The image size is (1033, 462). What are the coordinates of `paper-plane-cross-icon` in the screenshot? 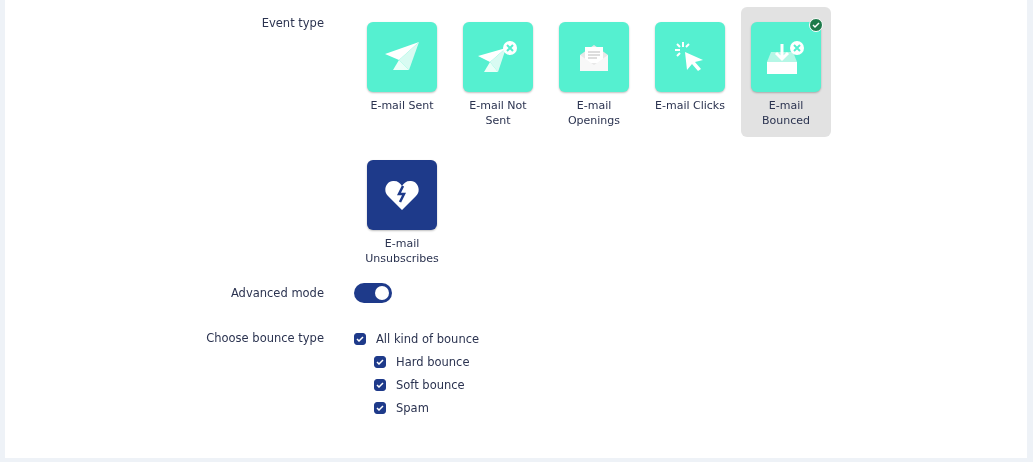 It's located at (498, 57).